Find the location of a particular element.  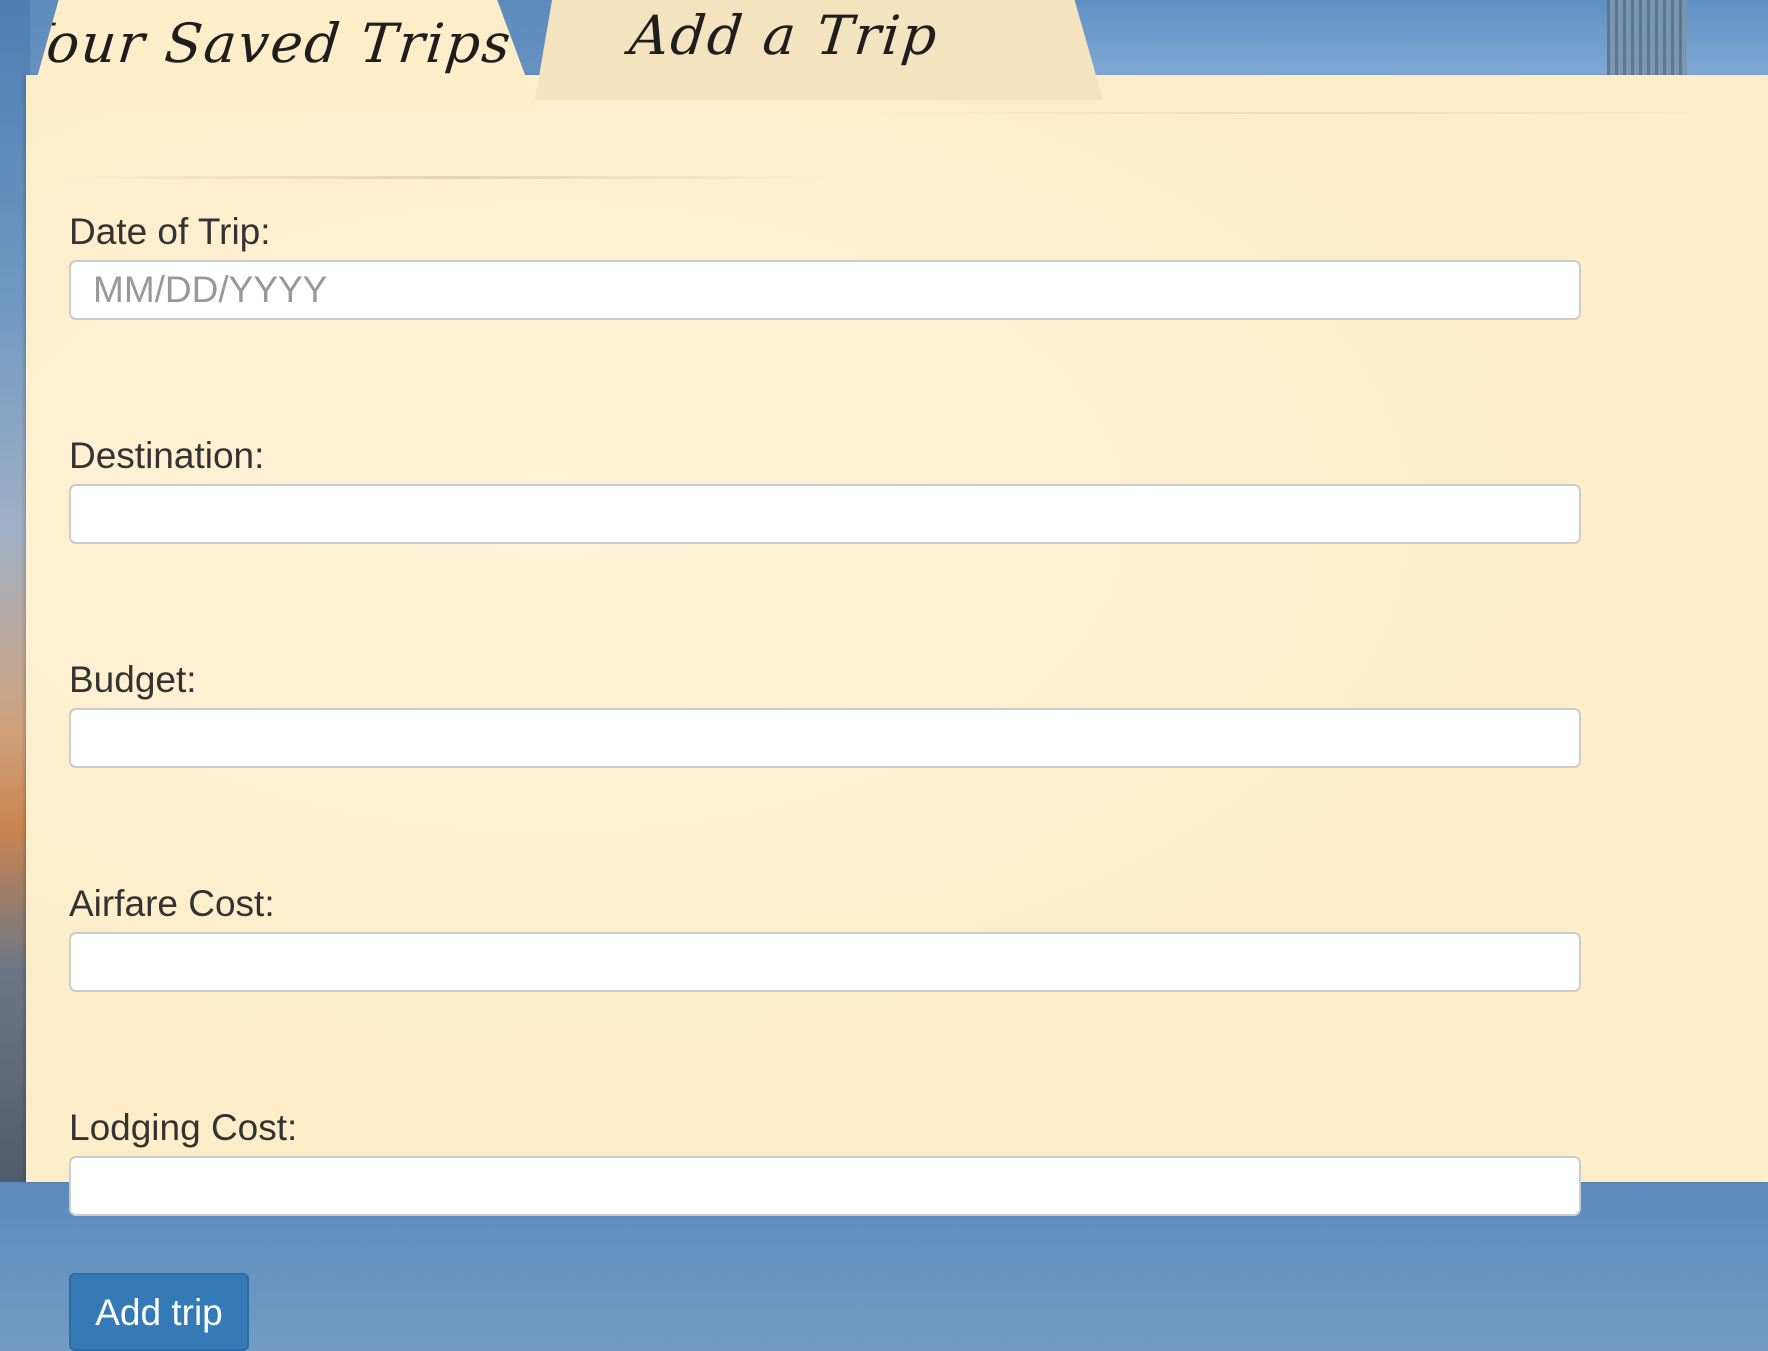

destination-label: Destination: is located at coordinates (167, 455).